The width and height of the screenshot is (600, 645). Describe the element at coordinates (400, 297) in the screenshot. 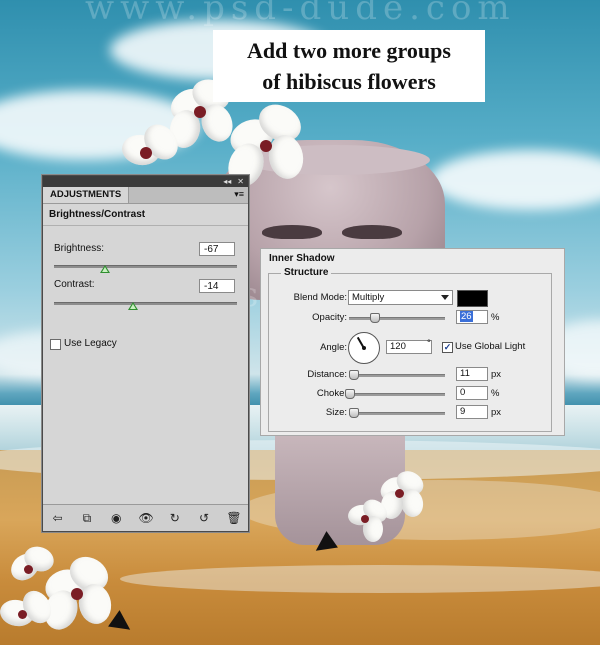

I see `blend-mode-select: Multiply` at that location.